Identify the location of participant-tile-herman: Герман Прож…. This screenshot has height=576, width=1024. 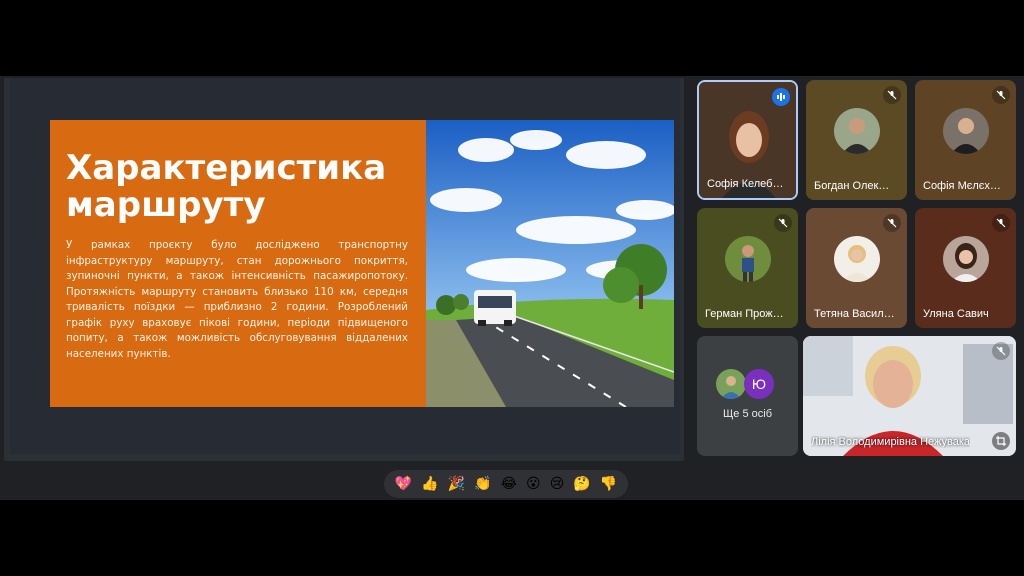
(747, 268).